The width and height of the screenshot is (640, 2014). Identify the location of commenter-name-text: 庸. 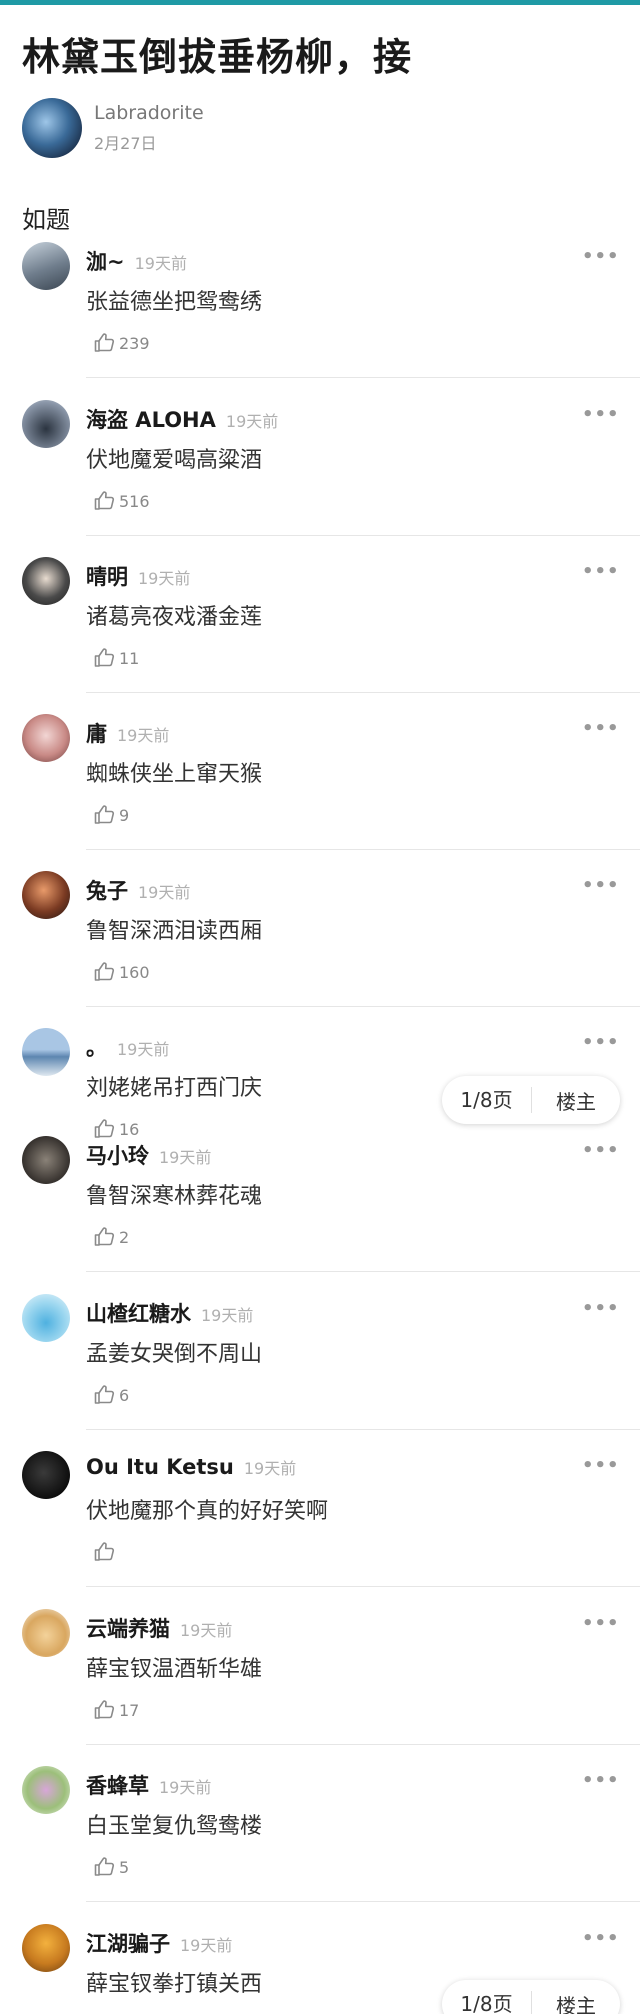
(96, 734).